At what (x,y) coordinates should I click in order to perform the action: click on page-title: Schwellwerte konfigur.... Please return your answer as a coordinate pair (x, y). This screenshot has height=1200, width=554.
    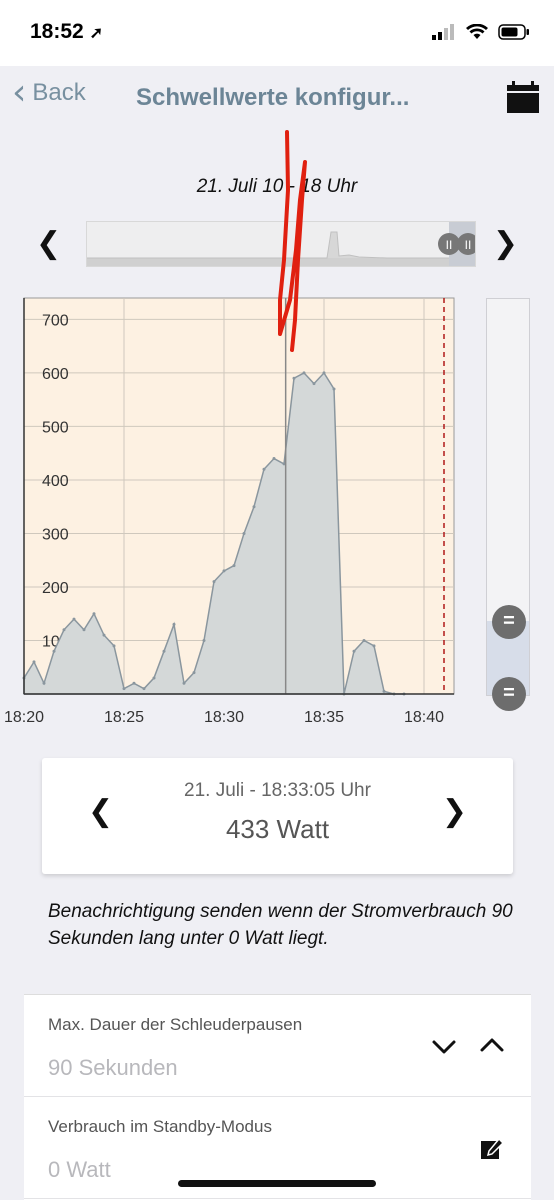
    Looking at the image, I should click on (273, 97).